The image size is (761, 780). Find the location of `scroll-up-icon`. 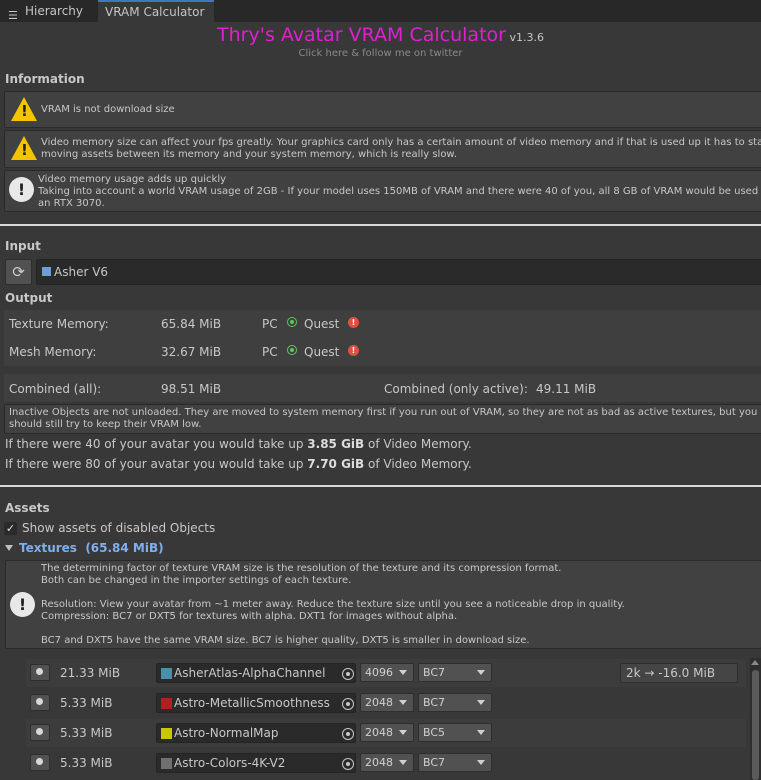

scroll-up-icon is located at coordinates (755, 662).